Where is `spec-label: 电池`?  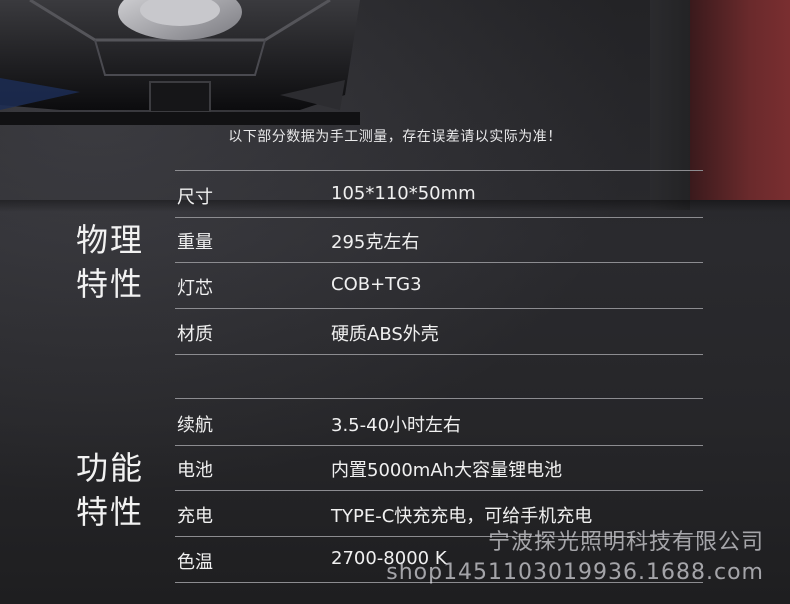
spec-label: 电池 is located at coordinates (195, 470).